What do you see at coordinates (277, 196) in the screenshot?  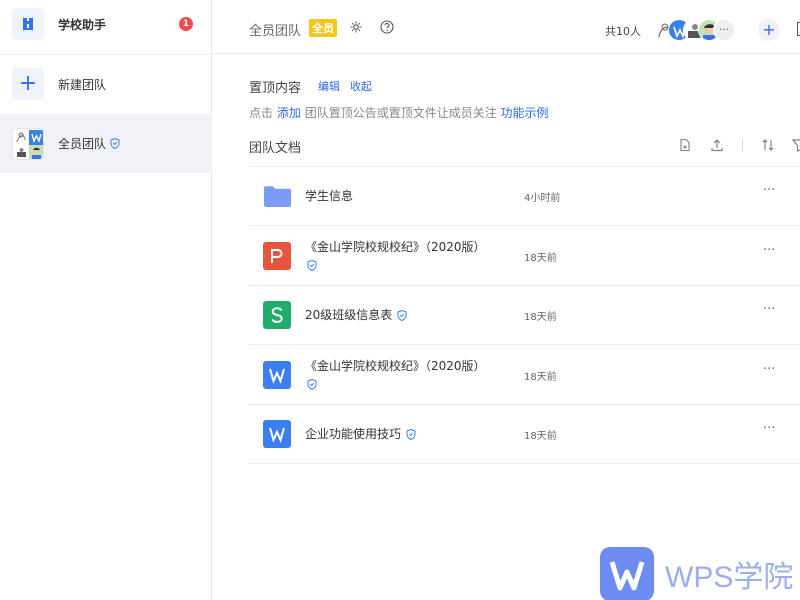 I see `folder-icon` at bounding box center [277, 196].